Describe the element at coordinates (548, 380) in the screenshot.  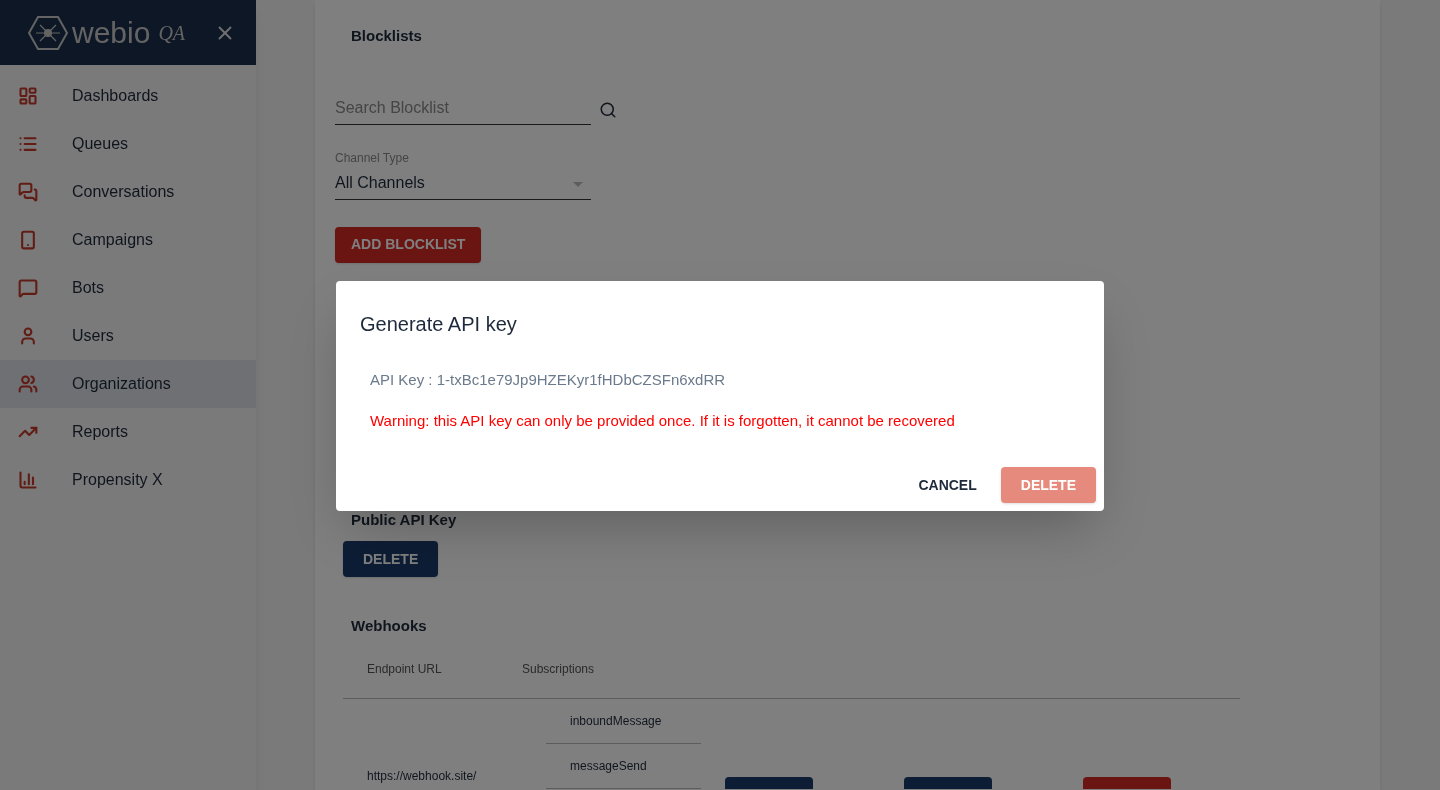
I see `api-key-text: API Key : 1-txBc1e79Jp9HZEKyr1fHDbCZSFn6xdRR` at that location.